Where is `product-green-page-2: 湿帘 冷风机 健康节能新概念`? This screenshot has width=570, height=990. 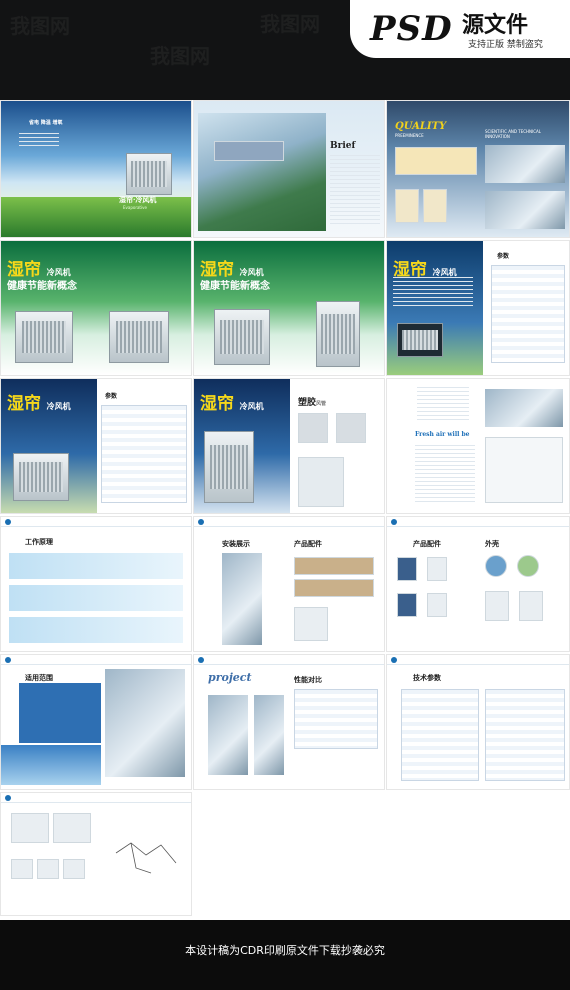 product-green-page-2: 湿帘 冷风机 健康节能新概念 is located at coordinates (289, 308).